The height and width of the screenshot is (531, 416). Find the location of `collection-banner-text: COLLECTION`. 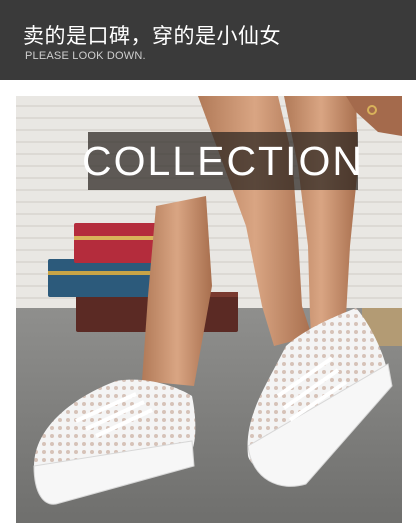

collection-banner-text: COLLECTION is located at coordinates (223, 160).